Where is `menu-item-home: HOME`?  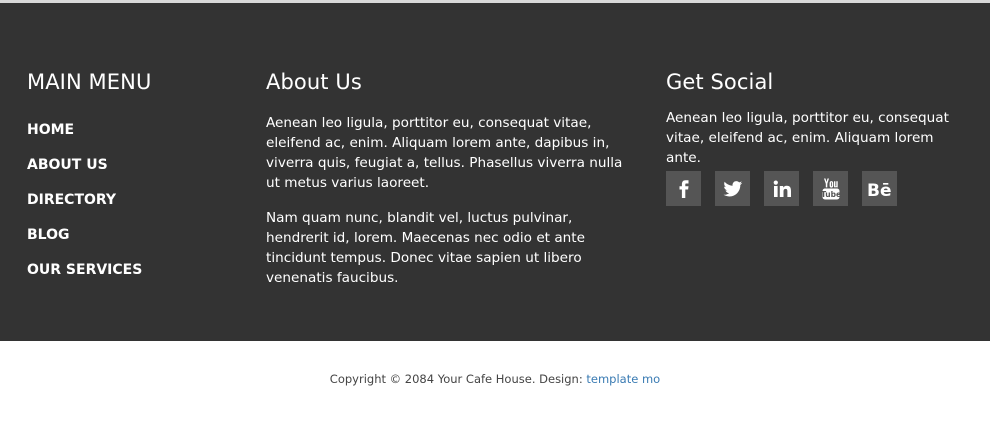 menu-item-home: HOME is located at coordinates (84, 137).